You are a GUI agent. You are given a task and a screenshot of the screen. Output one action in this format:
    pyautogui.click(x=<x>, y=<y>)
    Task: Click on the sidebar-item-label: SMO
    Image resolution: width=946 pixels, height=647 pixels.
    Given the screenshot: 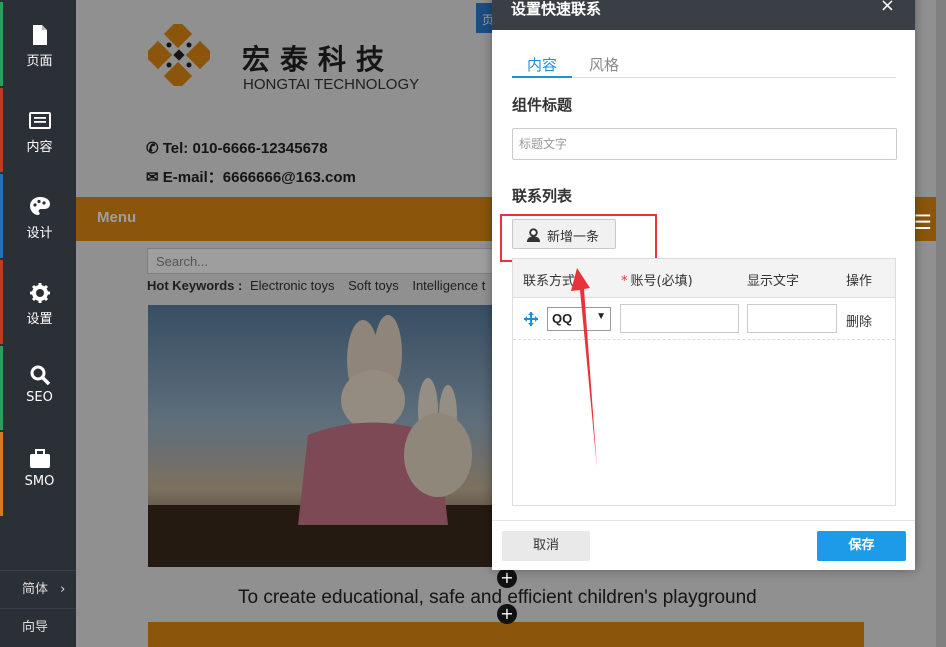 What is the action you would take?
    pyautogui.click(x=39, y=481)
    